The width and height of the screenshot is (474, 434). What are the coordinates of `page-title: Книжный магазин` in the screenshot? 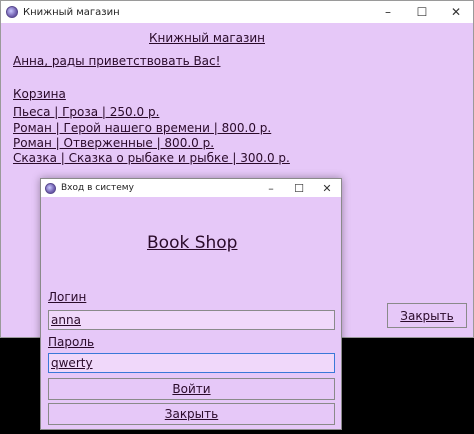 It's located at (207, 38).